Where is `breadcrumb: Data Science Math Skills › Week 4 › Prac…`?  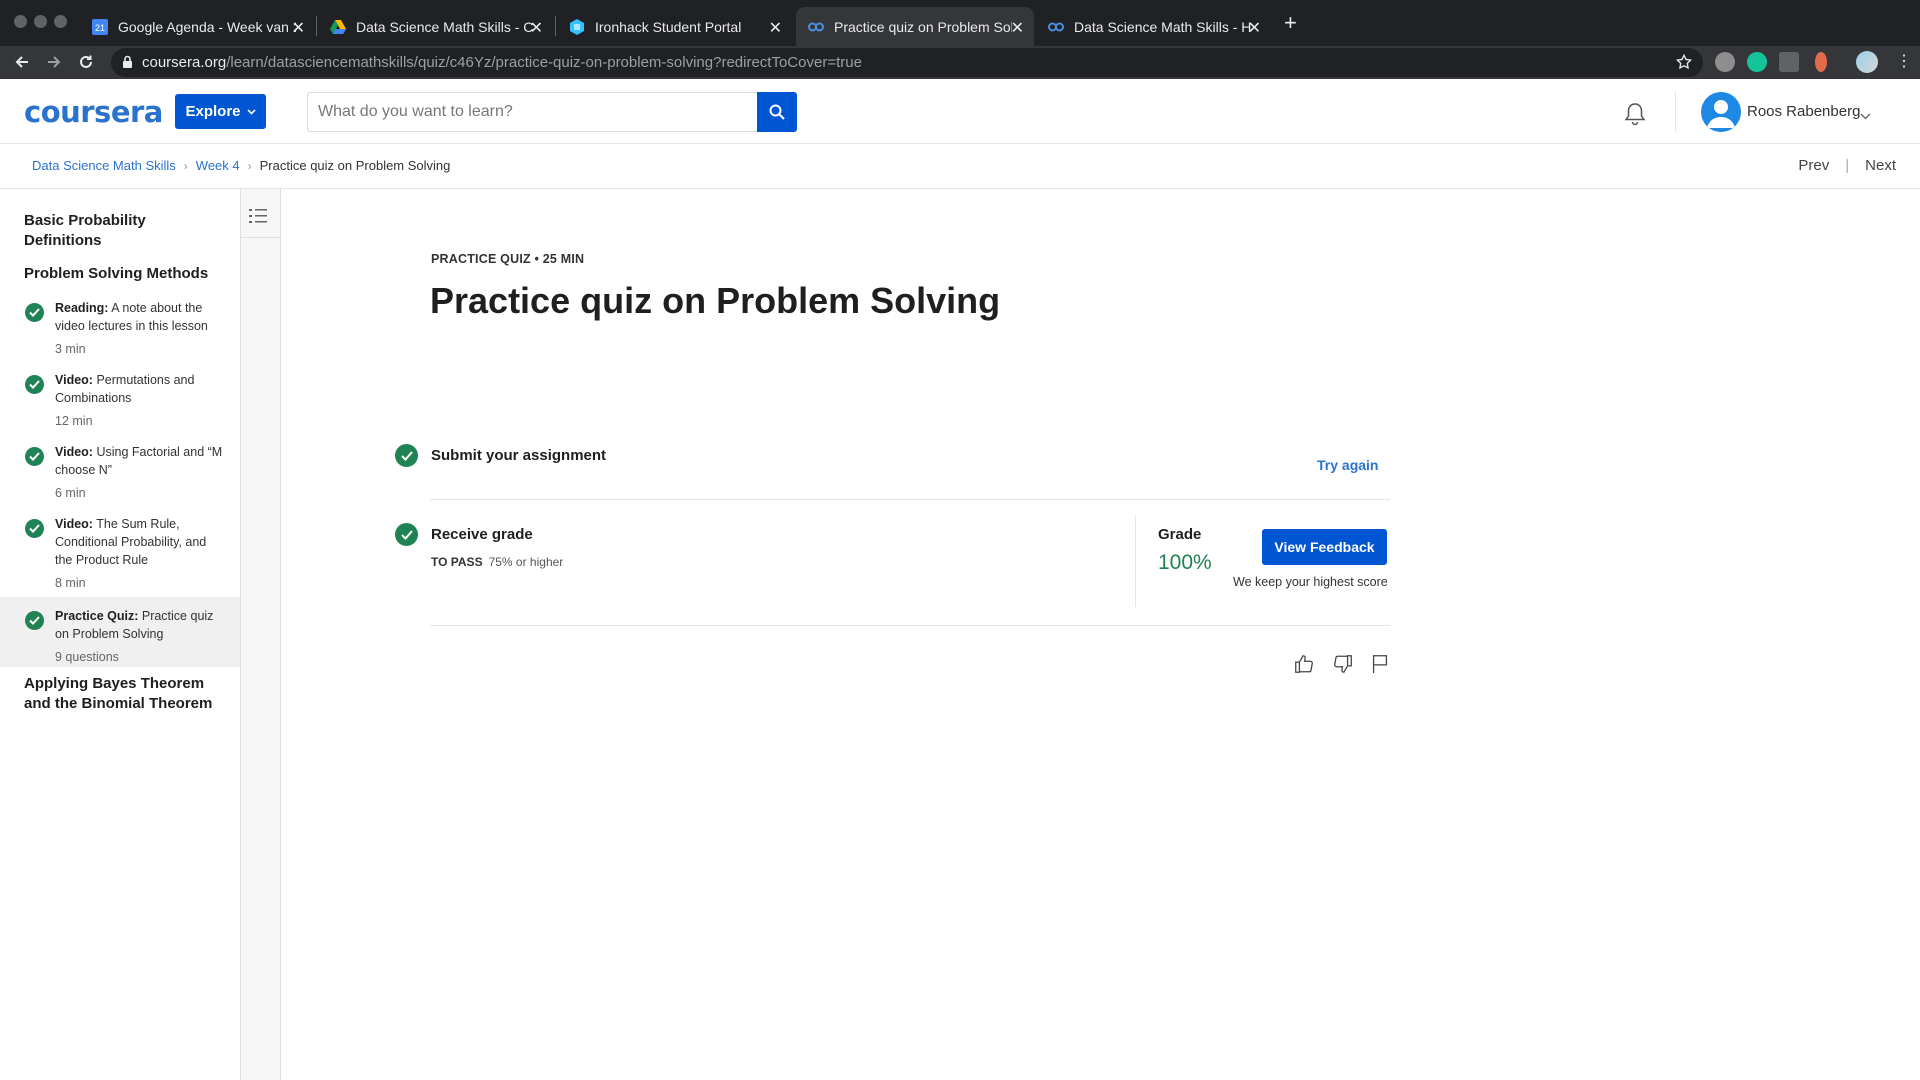
breadcrumb: Data Science Math Skills › Week 4 › Prac… is located at coordinates (241, 165).